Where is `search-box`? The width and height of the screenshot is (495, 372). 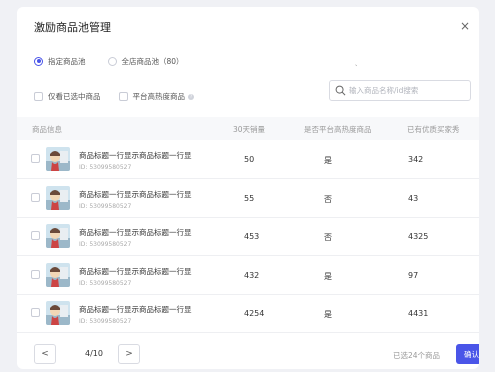 search-box is located at coordinates (400, 90).